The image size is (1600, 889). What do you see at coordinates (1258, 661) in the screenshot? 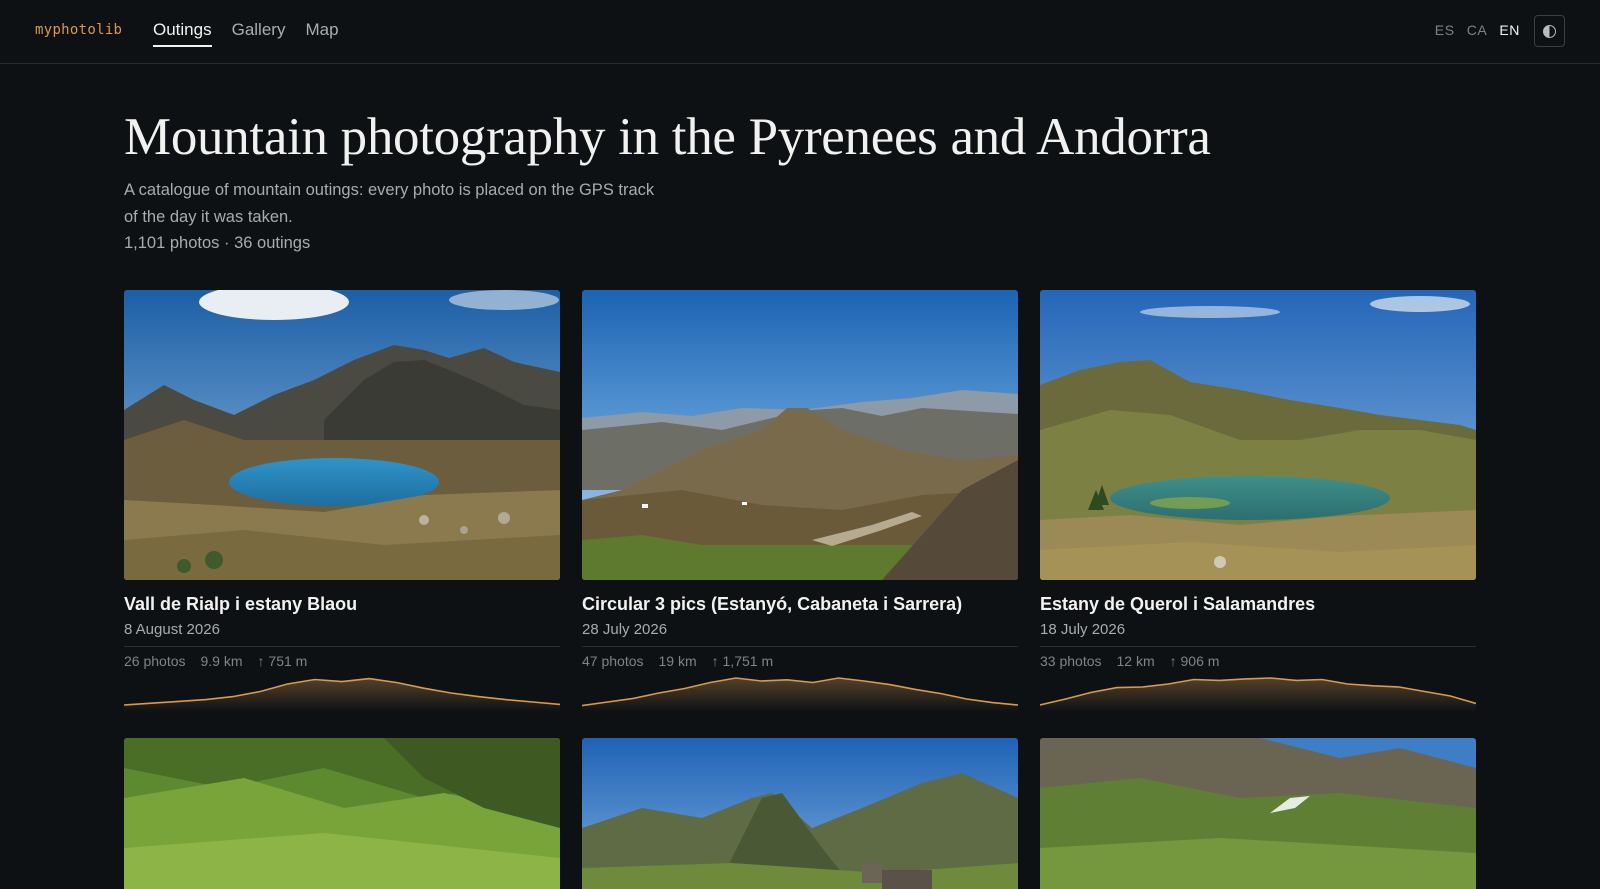
I see `outing-meta: 33 photos 12 km ↑ 906 m` at bounding box center [1258, 661].